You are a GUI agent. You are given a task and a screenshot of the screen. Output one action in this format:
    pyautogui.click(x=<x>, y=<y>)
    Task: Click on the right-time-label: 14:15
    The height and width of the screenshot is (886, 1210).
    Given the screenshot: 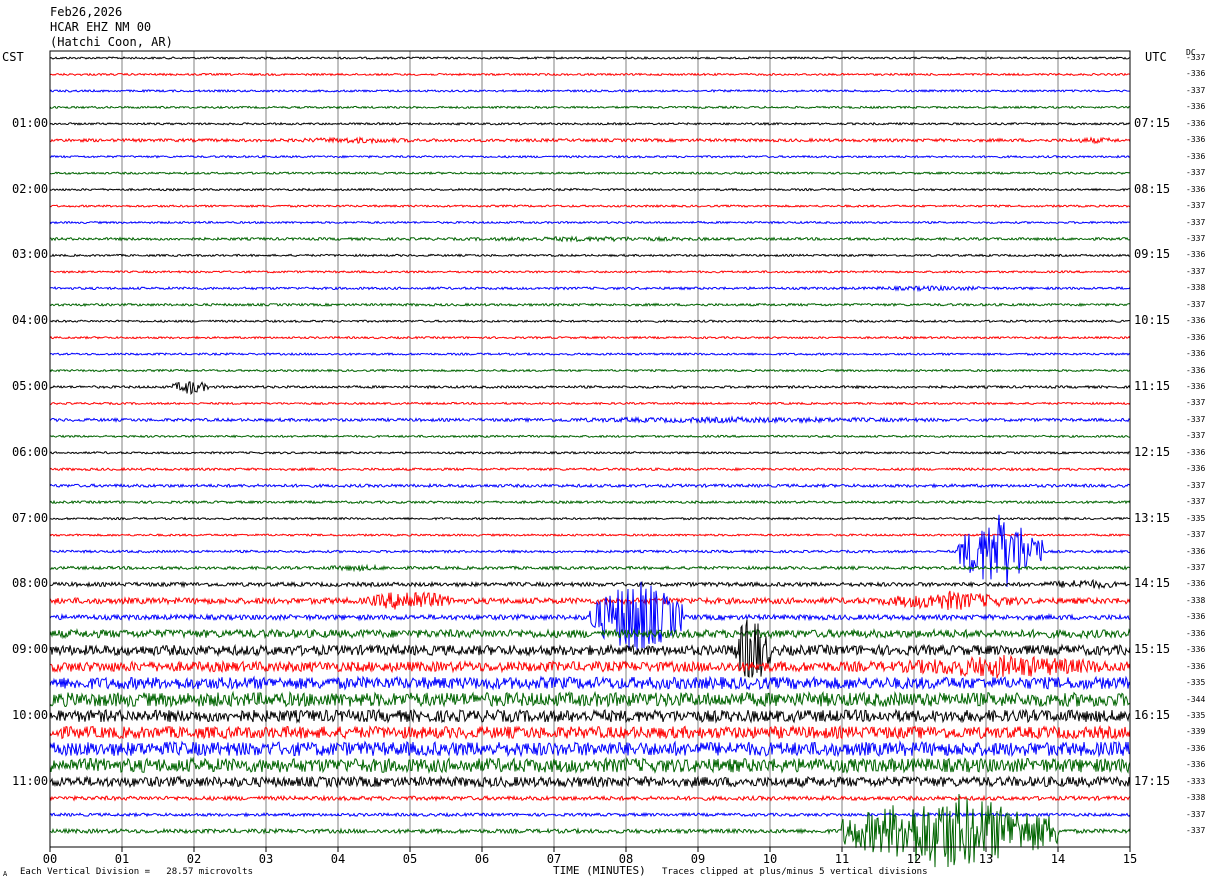 What is the action you would take?
    pyautogui.click(x=1152, y=583)
    